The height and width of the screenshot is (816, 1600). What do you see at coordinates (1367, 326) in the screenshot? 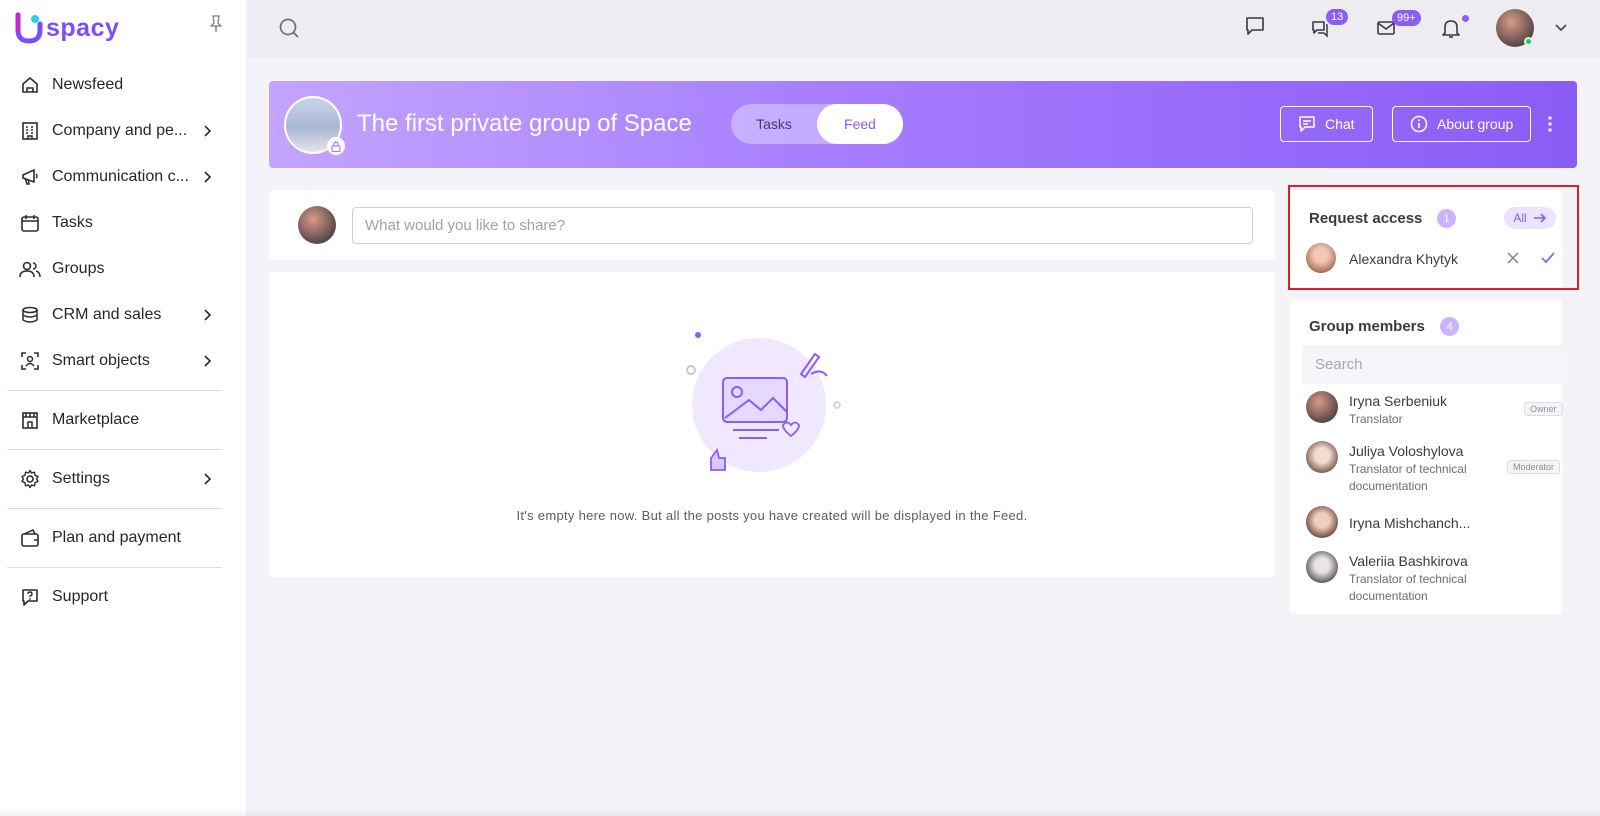
I see `group-members-title: Group members` at bounding box center [1367, 326].